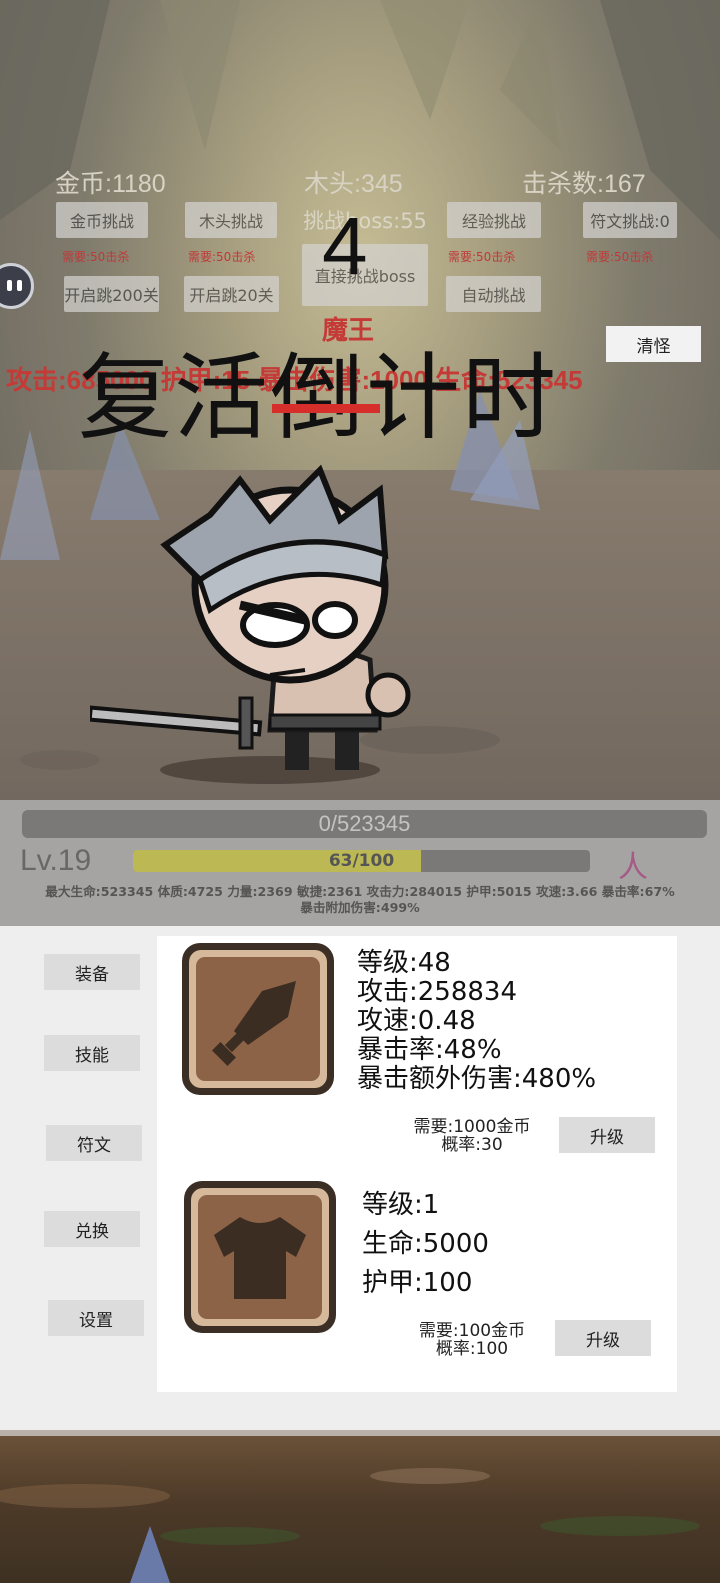 The width and height of the screenshot is (720, 1583). Describe the element at coordinates (603, 1338) in the screenshot. I see `armor-upgrade-button: 升级` at that location.